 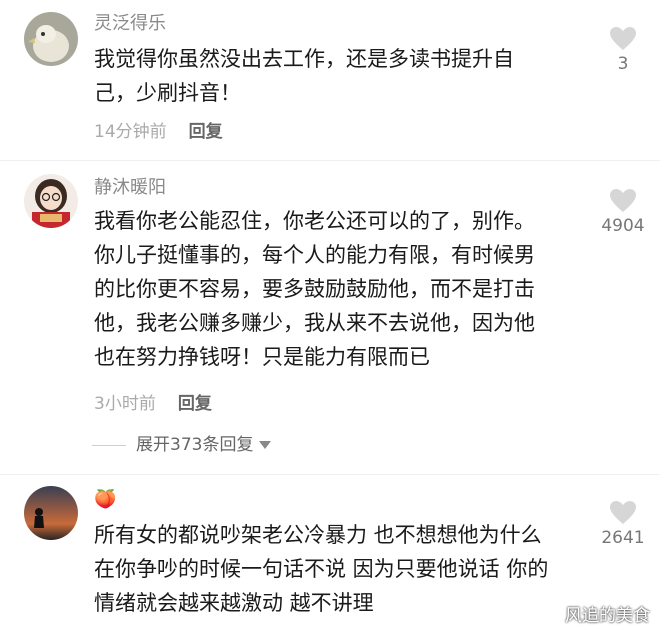 What do you see at coordinates (329, 76) in the screenshot?
I see `comment-text: 我觉得你虽然没出去工作，还是多读书提升自 己，少刷抖音！` at bounding box center [329, 76].